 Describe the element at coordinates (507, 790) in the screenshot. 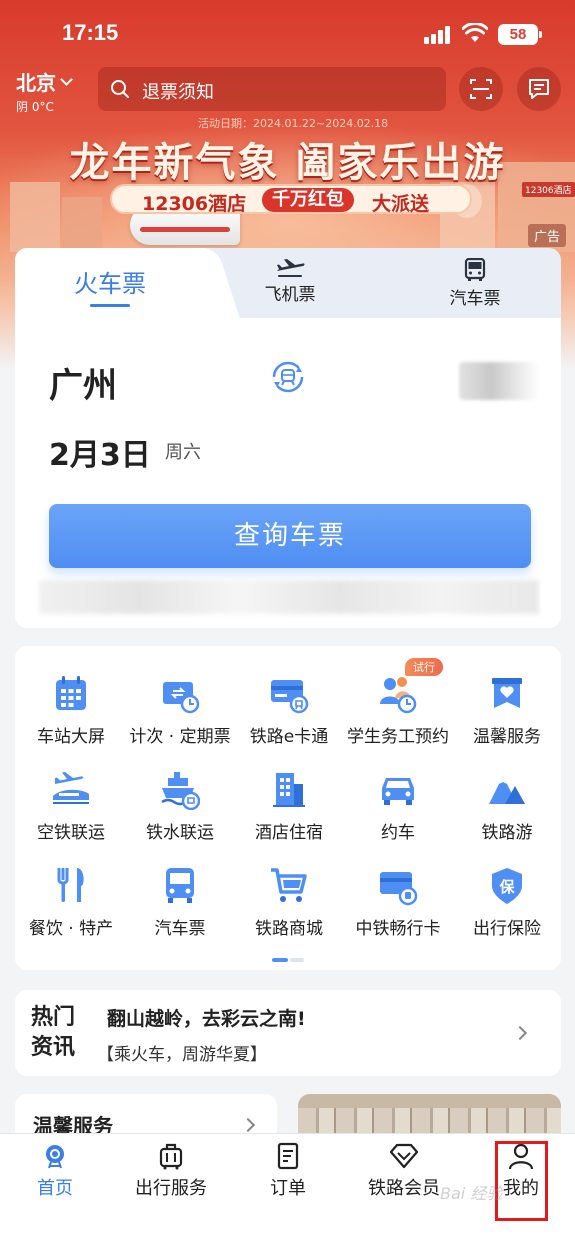

I see `rail-tour-icon` at that location.